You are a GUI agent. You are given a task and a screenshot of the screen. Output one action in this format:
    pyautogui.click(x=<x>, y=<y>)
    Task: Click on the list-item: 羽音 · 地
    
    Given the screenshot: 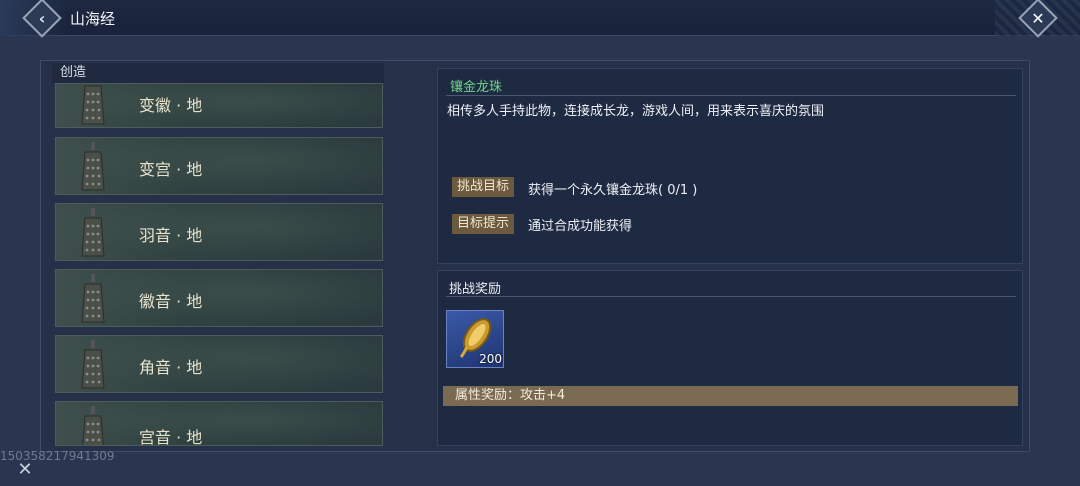 What is the action you would take?
    pyautogui.click(x=219, y=232)
    